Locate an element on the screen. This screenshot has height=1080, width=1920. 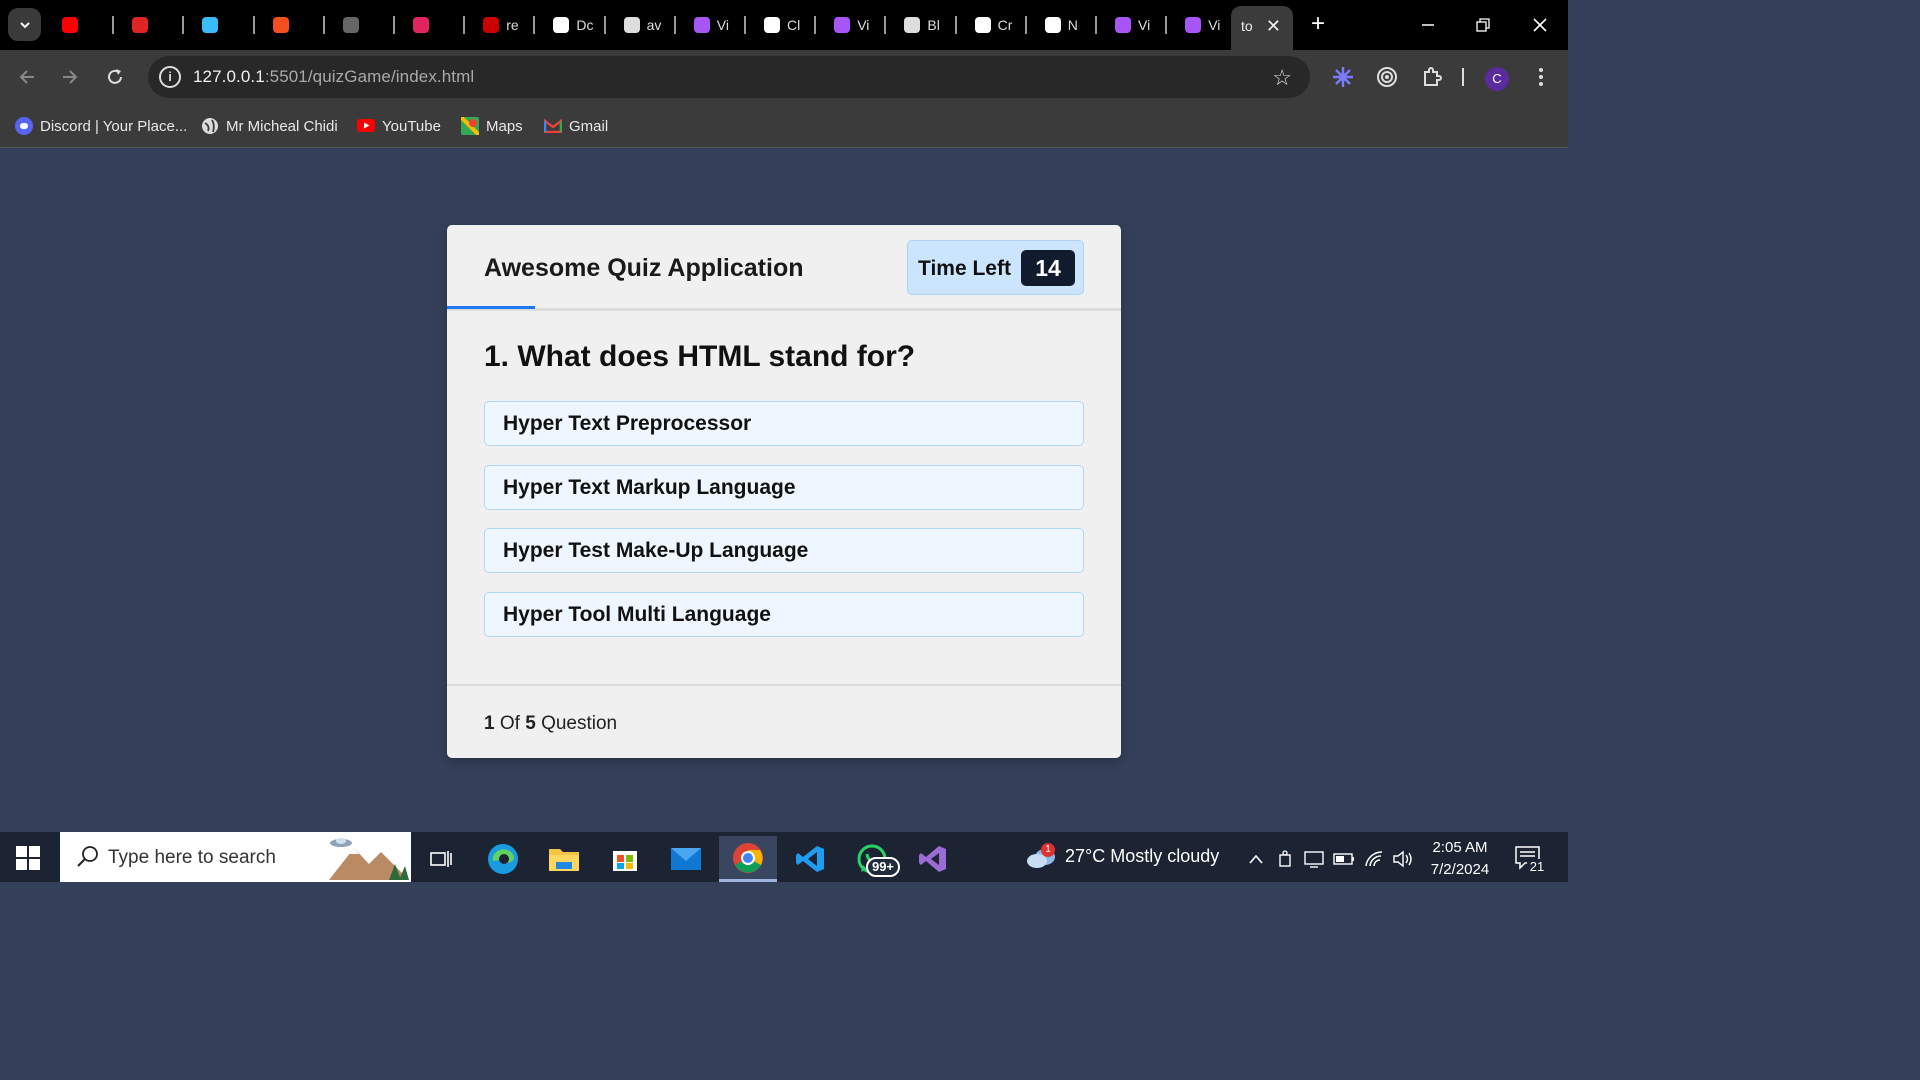
browser-toolbar: i 127.0.0.1:5501/quizGame/index.html ☆ is located at coordinates (784, 77).